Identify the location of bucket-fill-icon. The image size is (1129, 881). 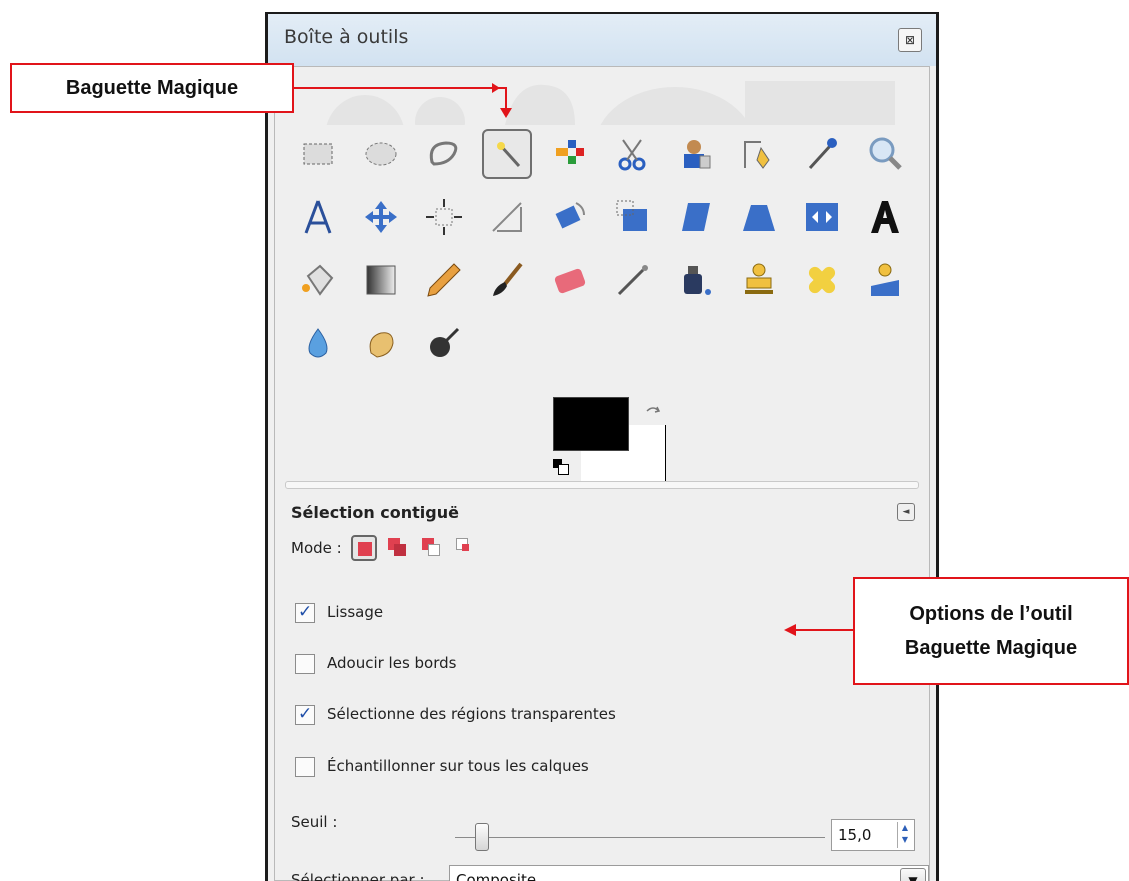
(318, 280).